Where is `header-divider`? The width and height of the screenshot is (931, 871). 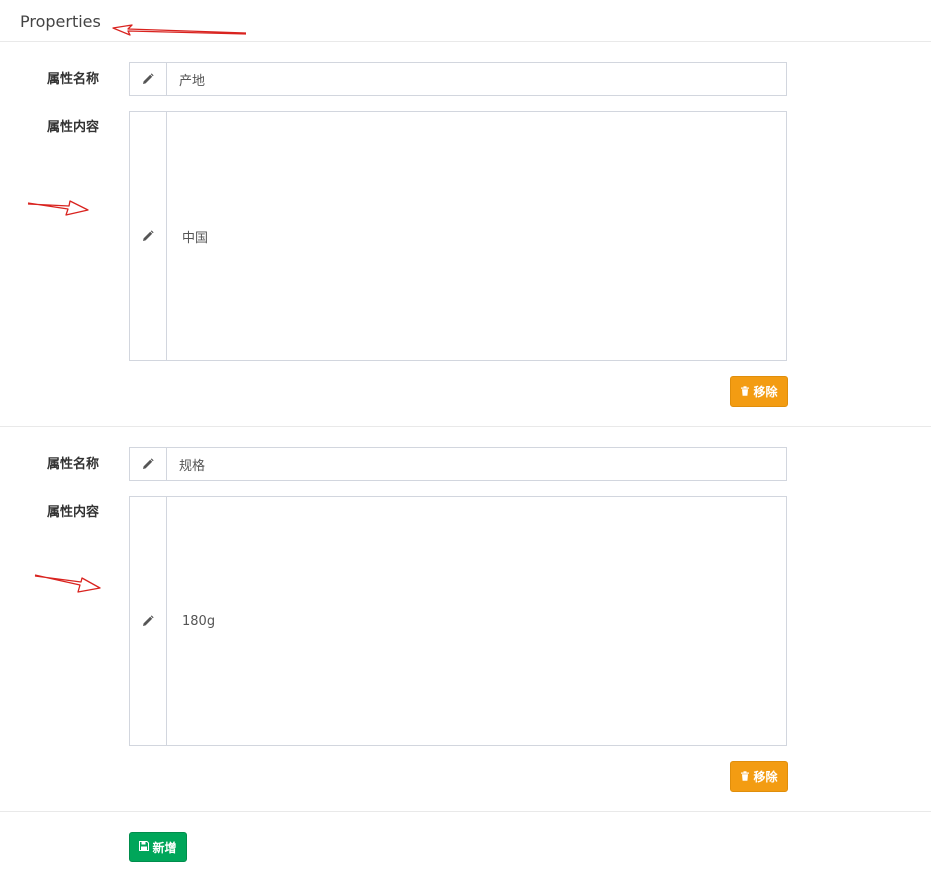
header-divider is located at coordinates (465, 41).